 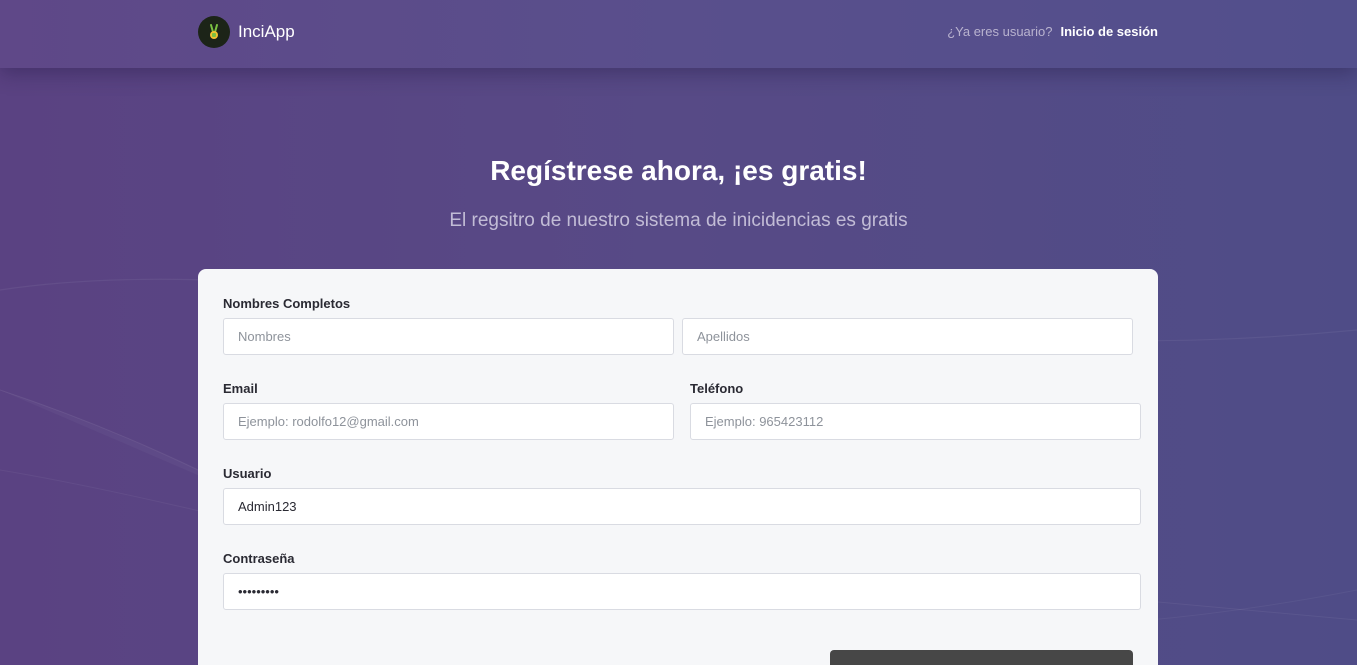 What do you see at coordinates (214, 32) in the screenshot?
I see `peace-hand-icon` at bounding box center [214, 32].